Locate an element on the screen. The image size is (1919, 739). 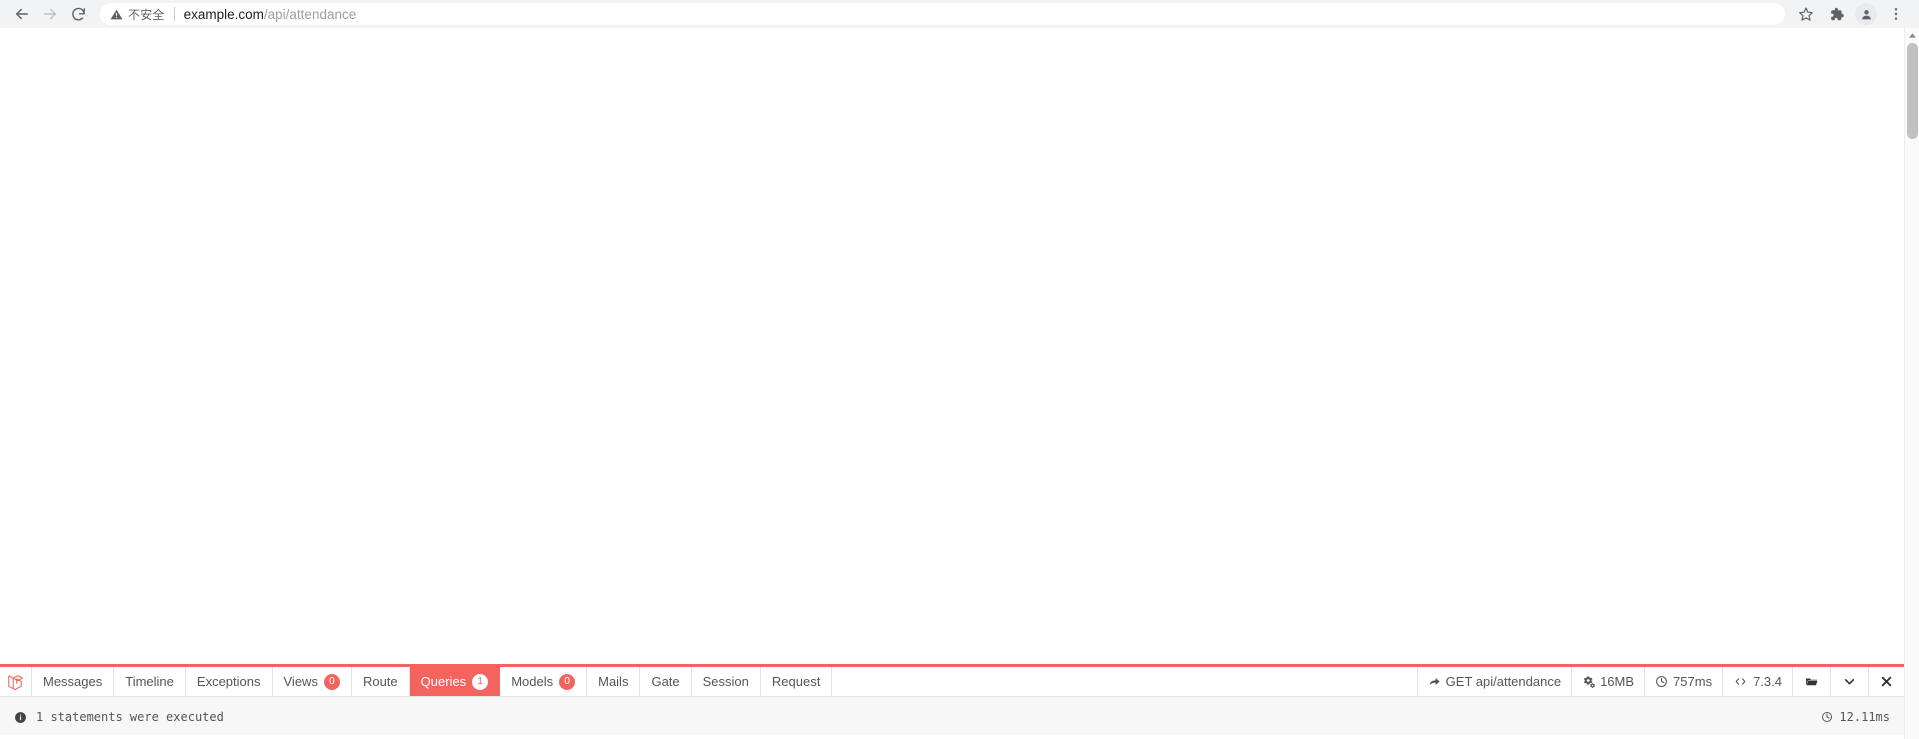
tab-label: Session is located at coordinates (725, 681).